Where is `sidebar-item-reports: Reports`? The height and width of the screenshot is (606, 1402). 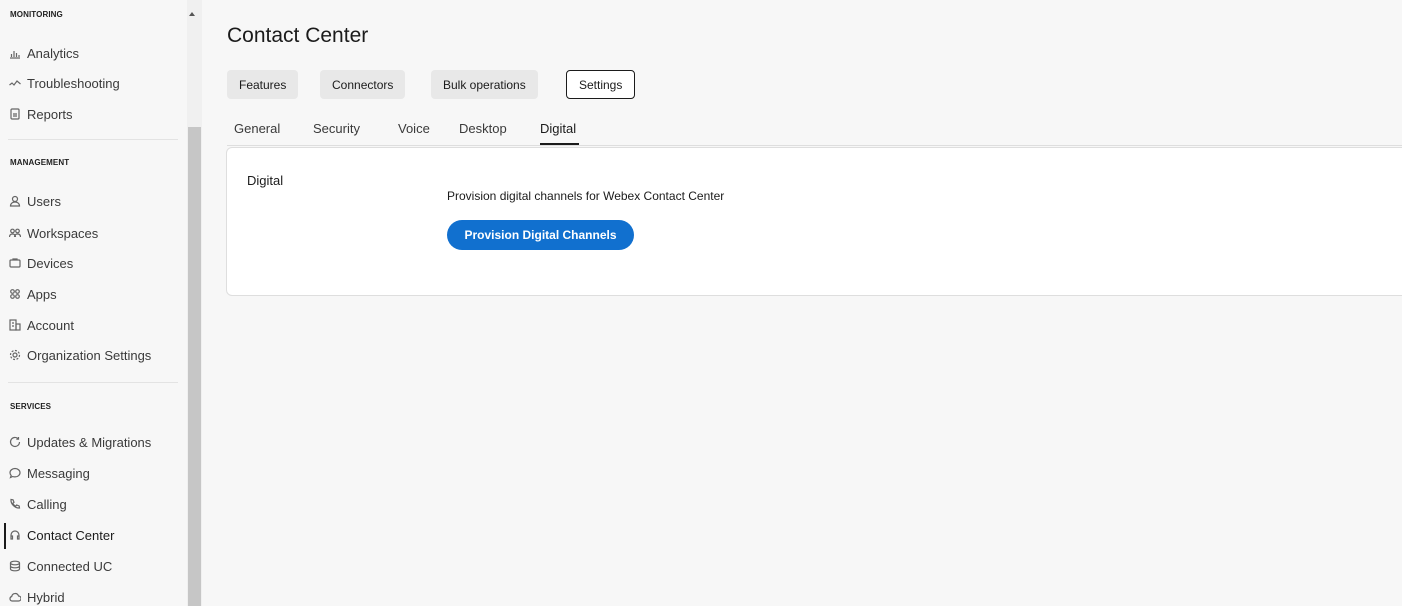
sidebar-item-reports: Reports is located at coordinates (41, 114).